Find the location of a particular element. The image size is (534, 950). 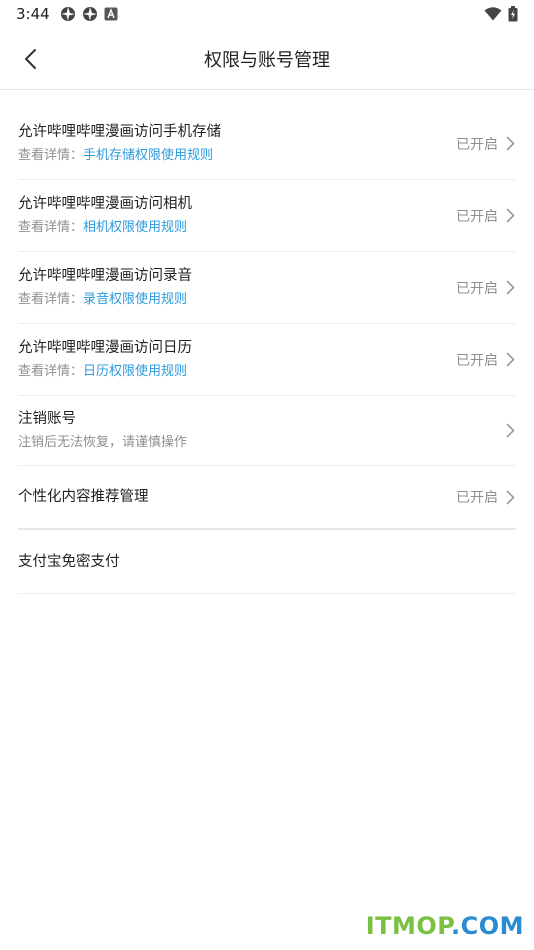

page-title: 权限与账号管理 is located at coordinates (267, 60).